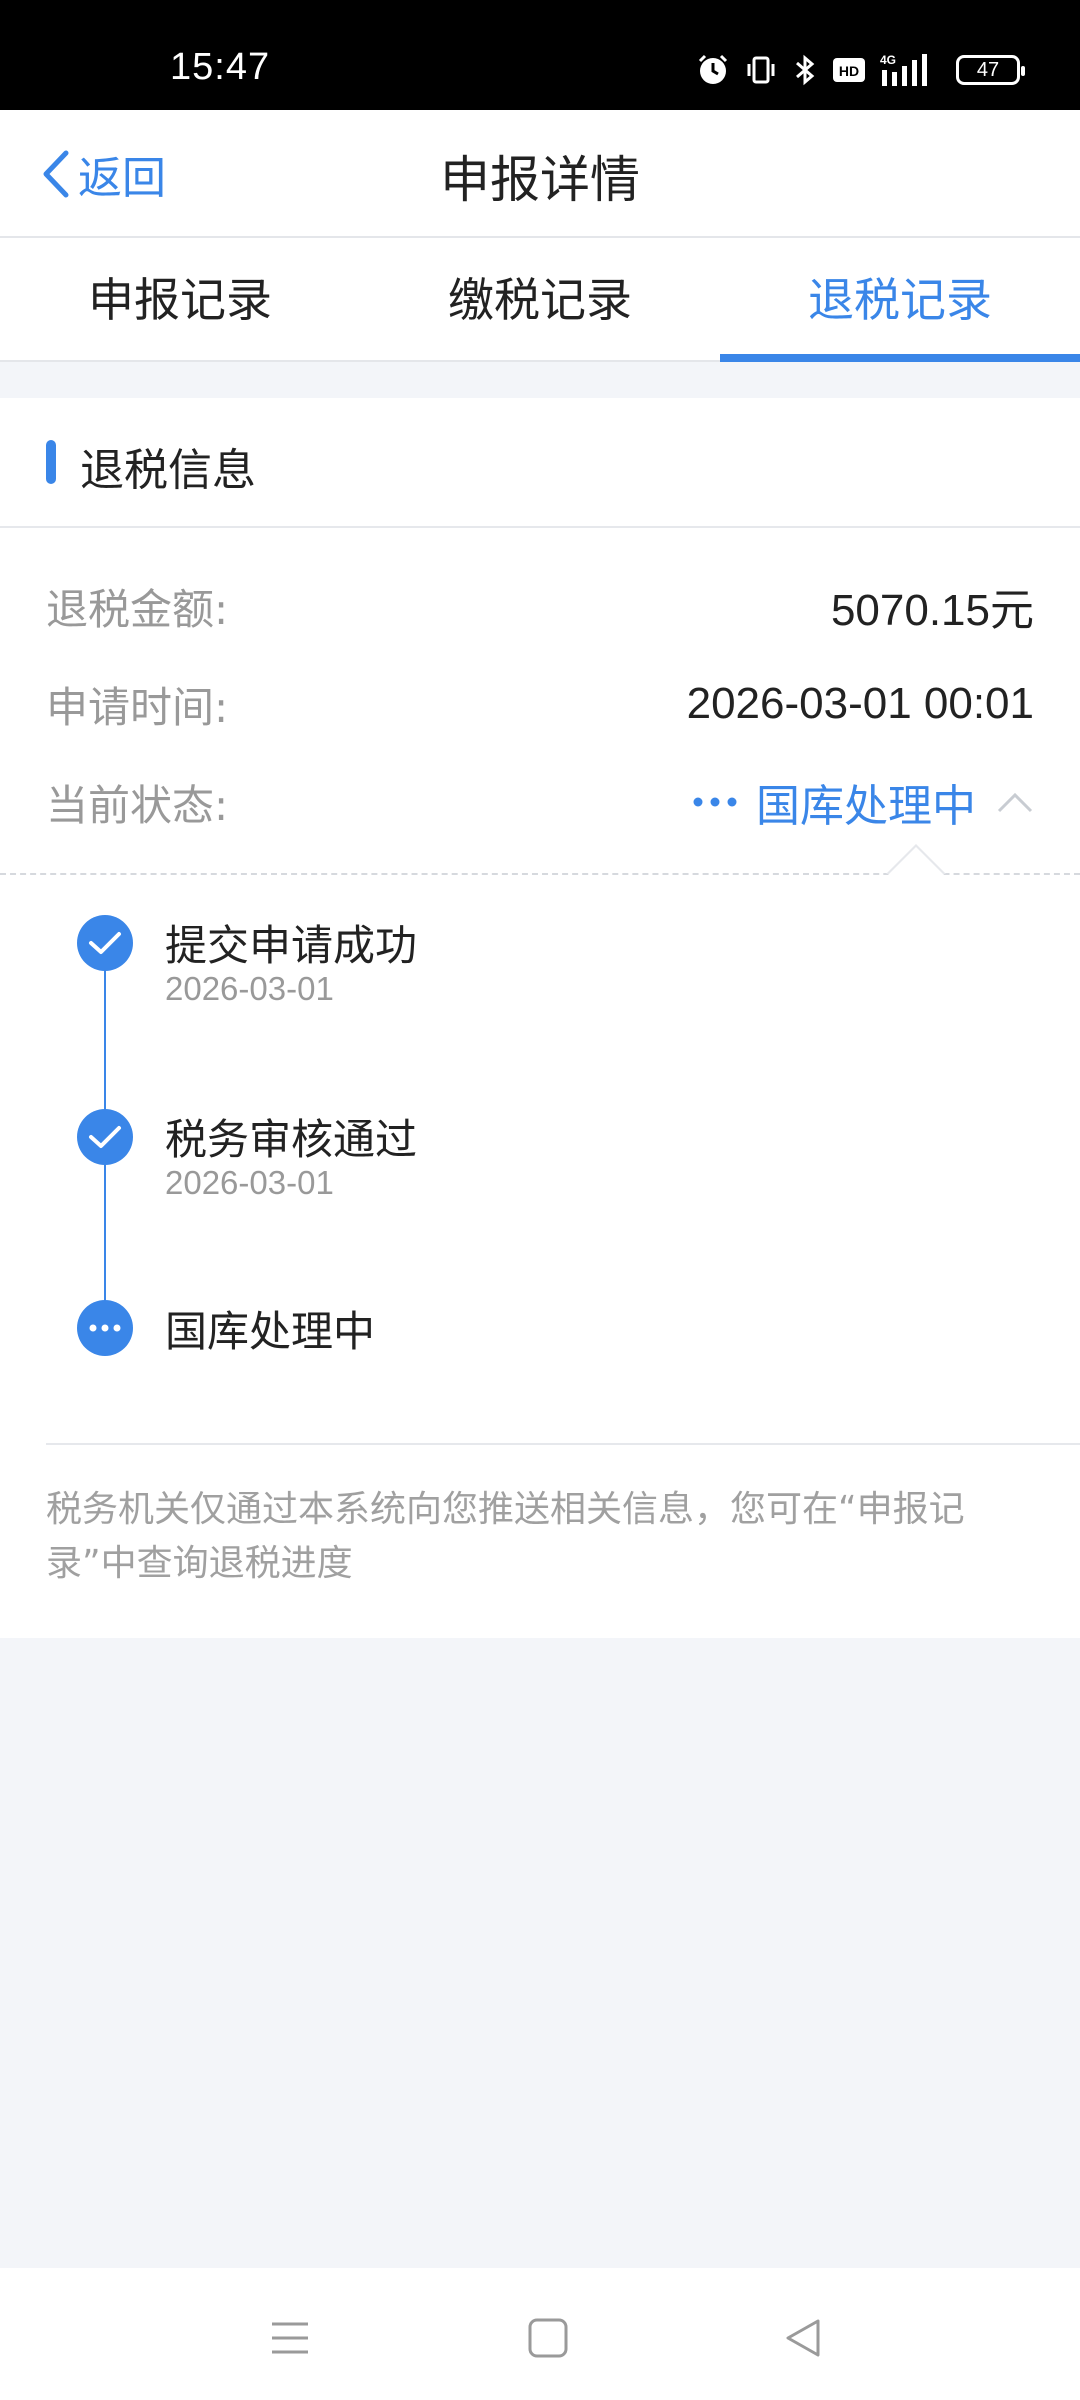 The height and width of the screenshot is (2400, 1080). I want to click on refund-amount-label: 退税金额:, so click(137, 609).